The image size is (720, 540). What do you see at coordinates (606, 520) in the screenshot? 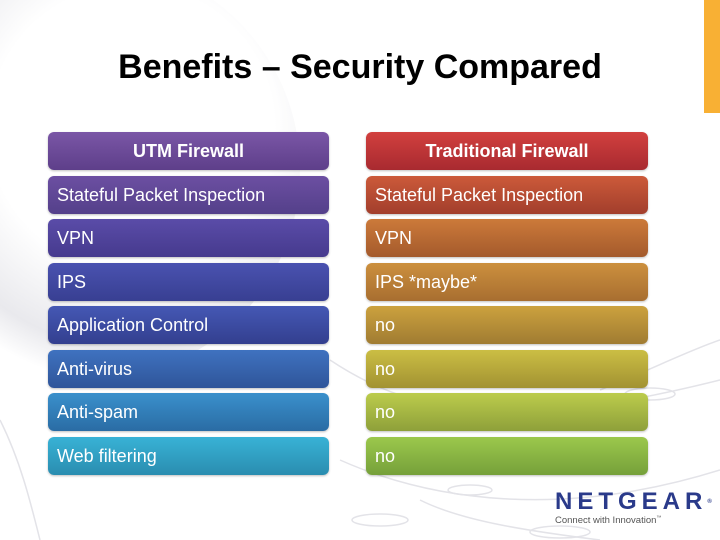
I see `logo-tagline-text: Connect with Innovation` at bounding box center [606, 520].